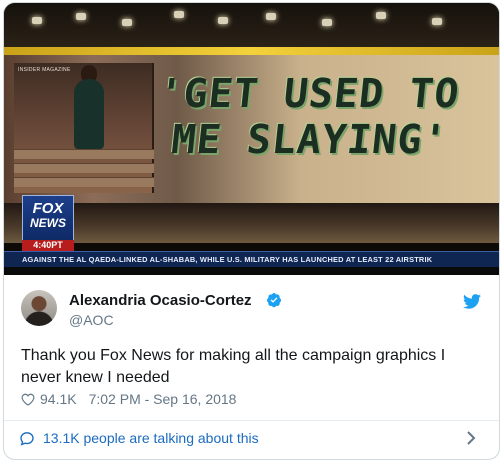 This screenshot has width=503, height=462. What do you see at coordinates (309, 140) in the screenshot?
I see `headline-line-2: ME SLAYING'` at bounding box center [309, 140].